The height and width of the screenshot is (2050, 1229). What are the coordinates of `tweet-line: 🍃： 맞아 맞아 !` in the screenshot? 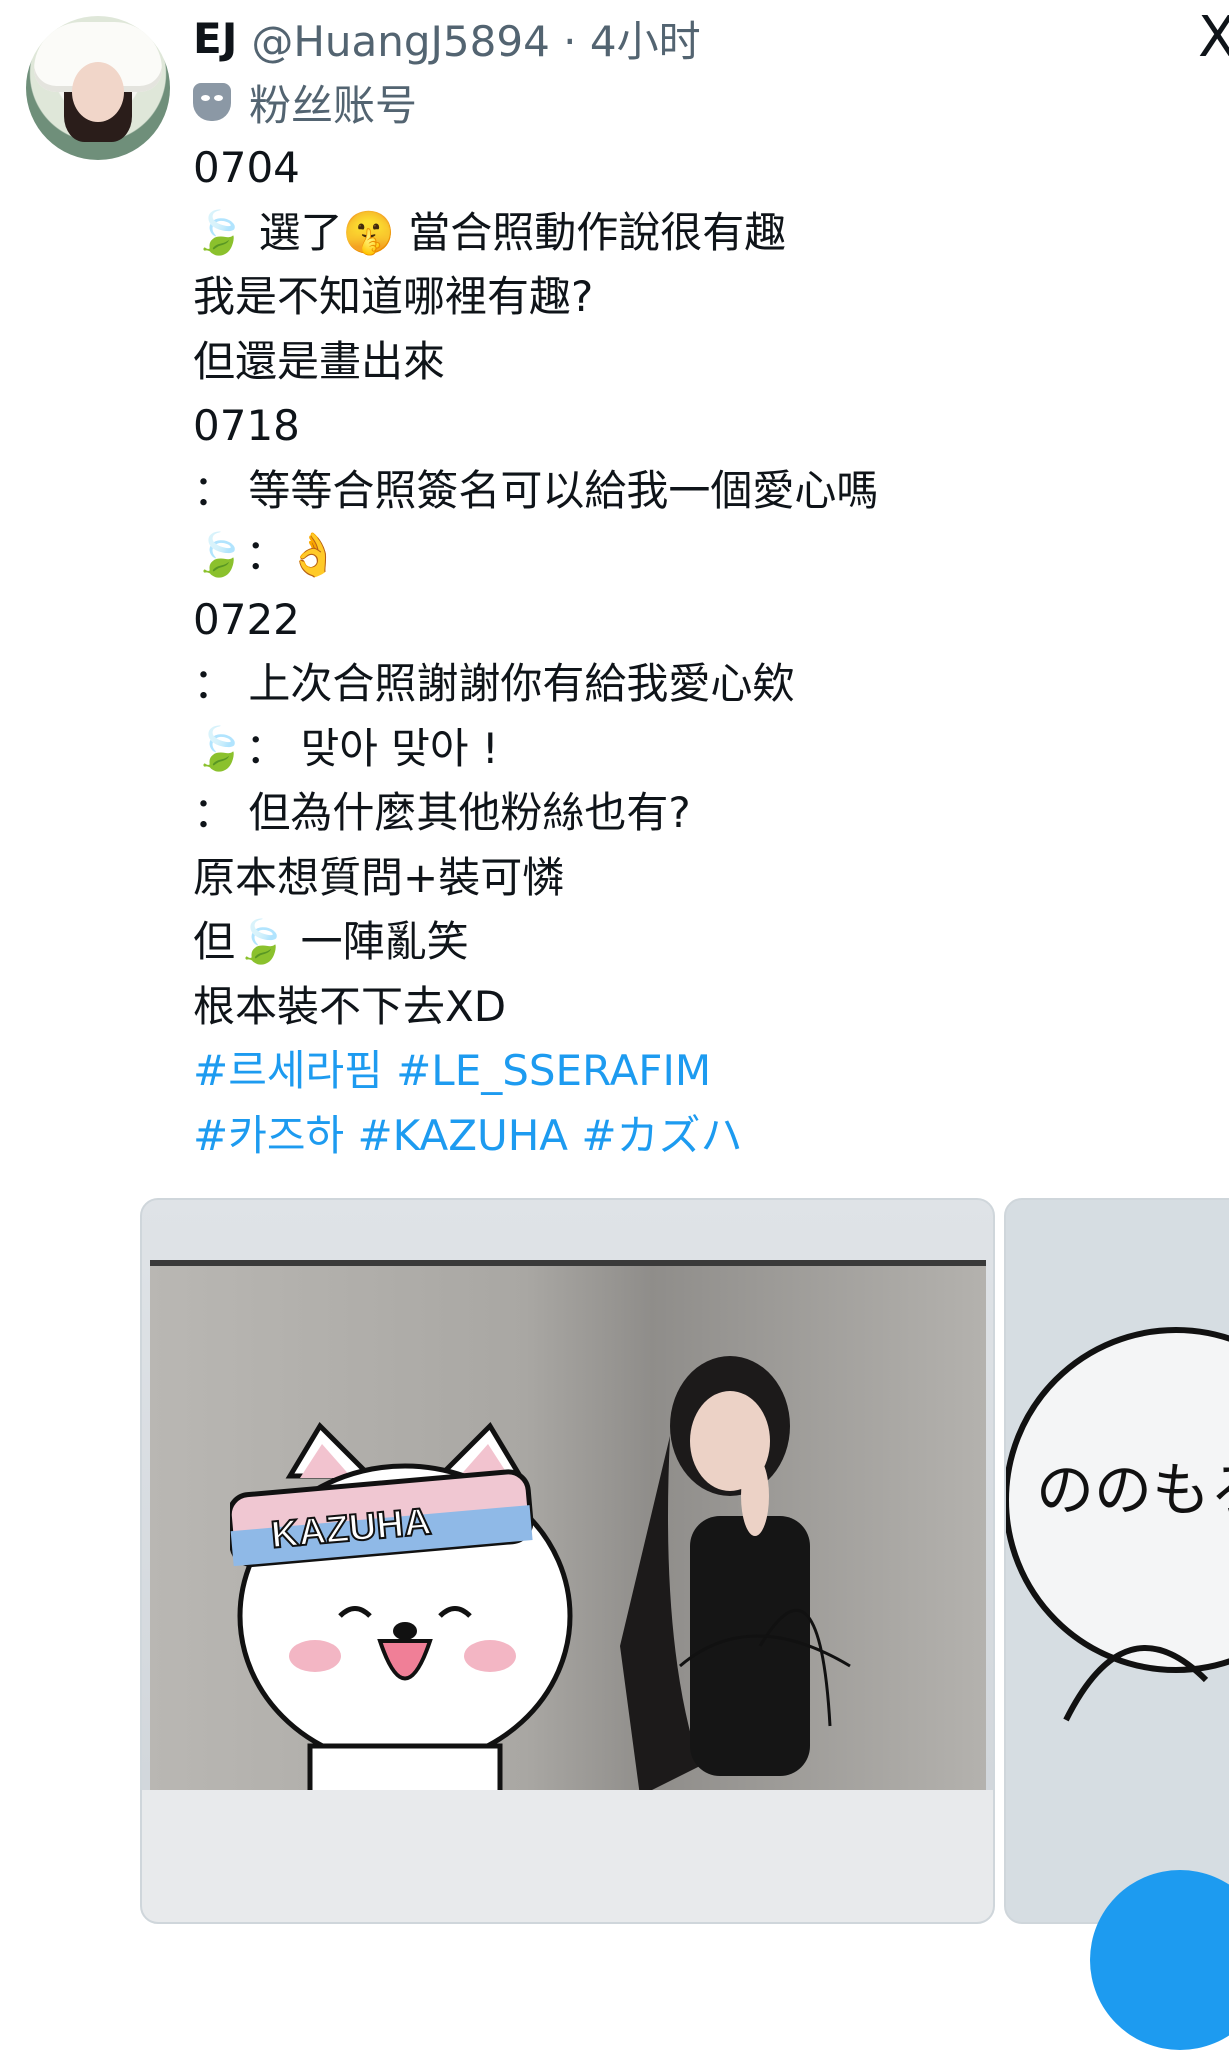 It's located at (346, 748).